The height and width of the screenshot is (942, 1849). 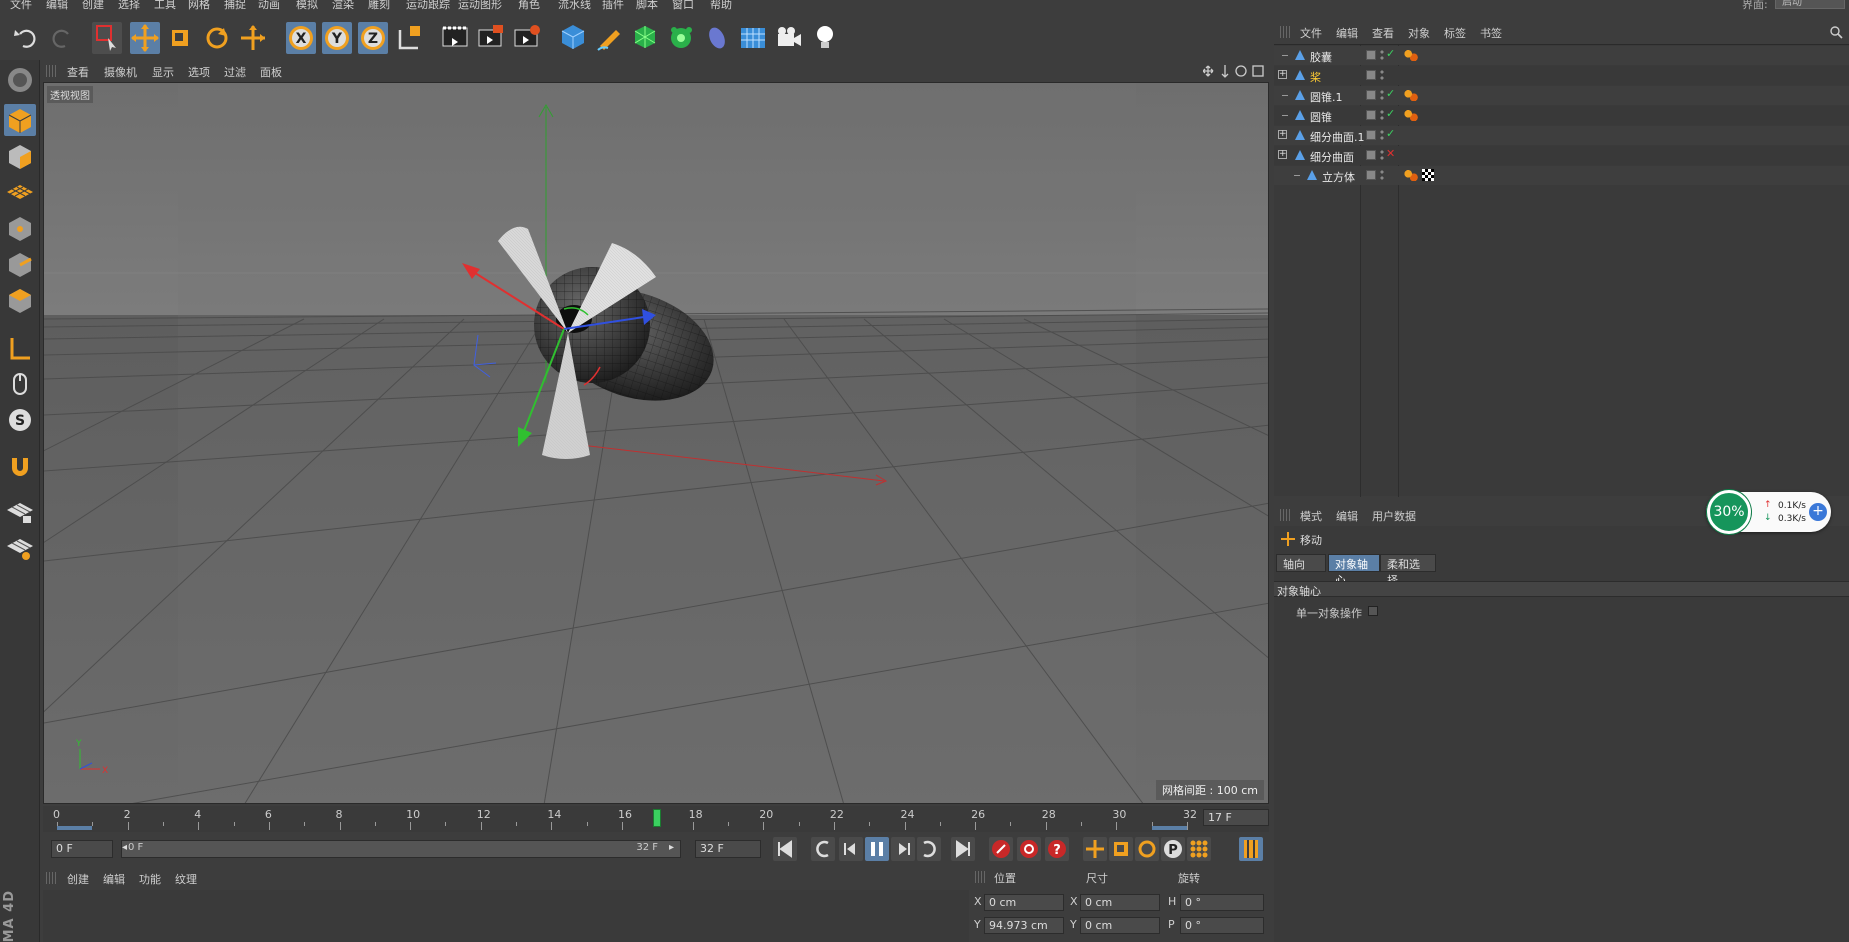 What do you see at coordinates (301, 38) in the screenshot?
I see `x-axis-lock-icon: X` at bounding box center [301, 38].